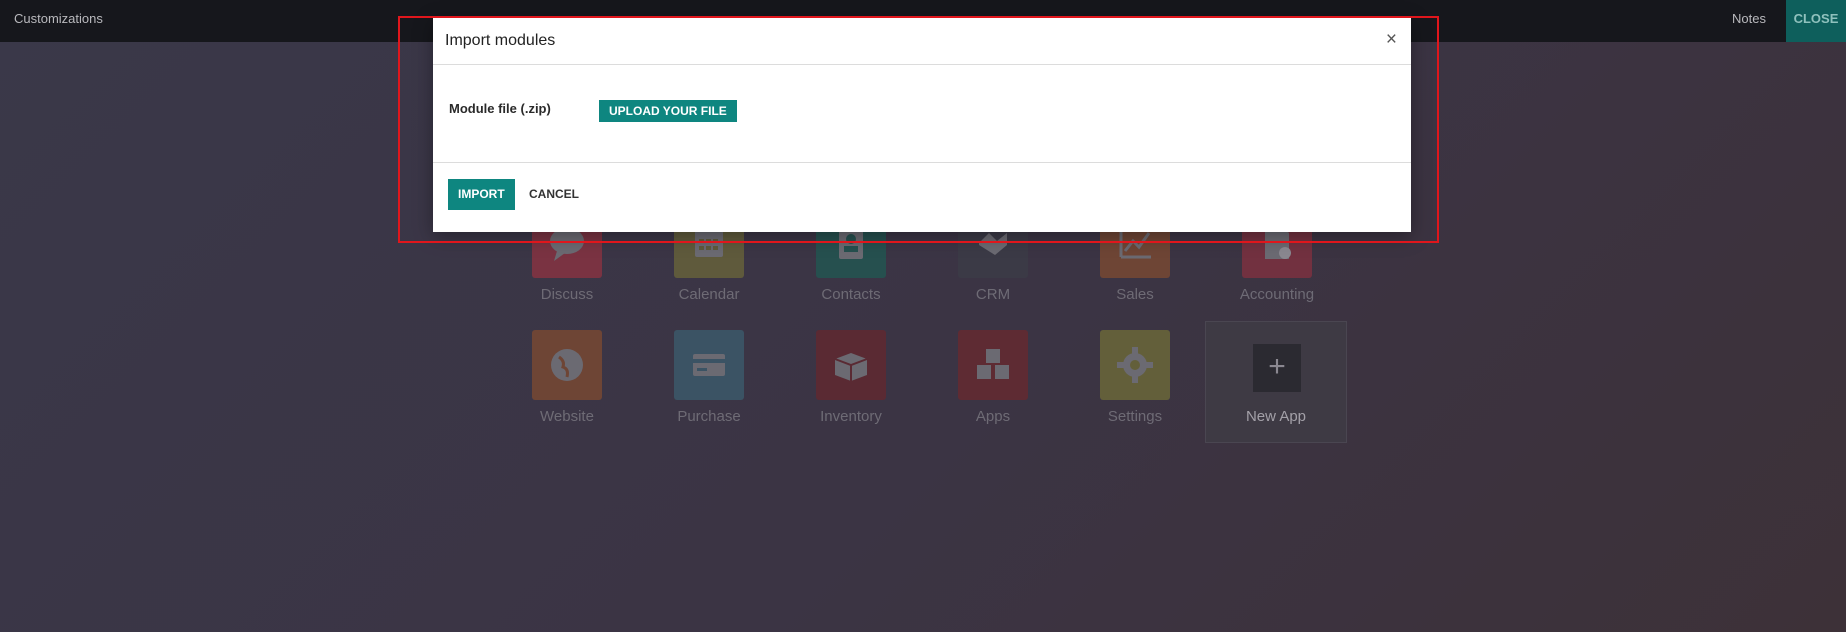  I want to click on notes-link: Notes, so click(1749, 18).